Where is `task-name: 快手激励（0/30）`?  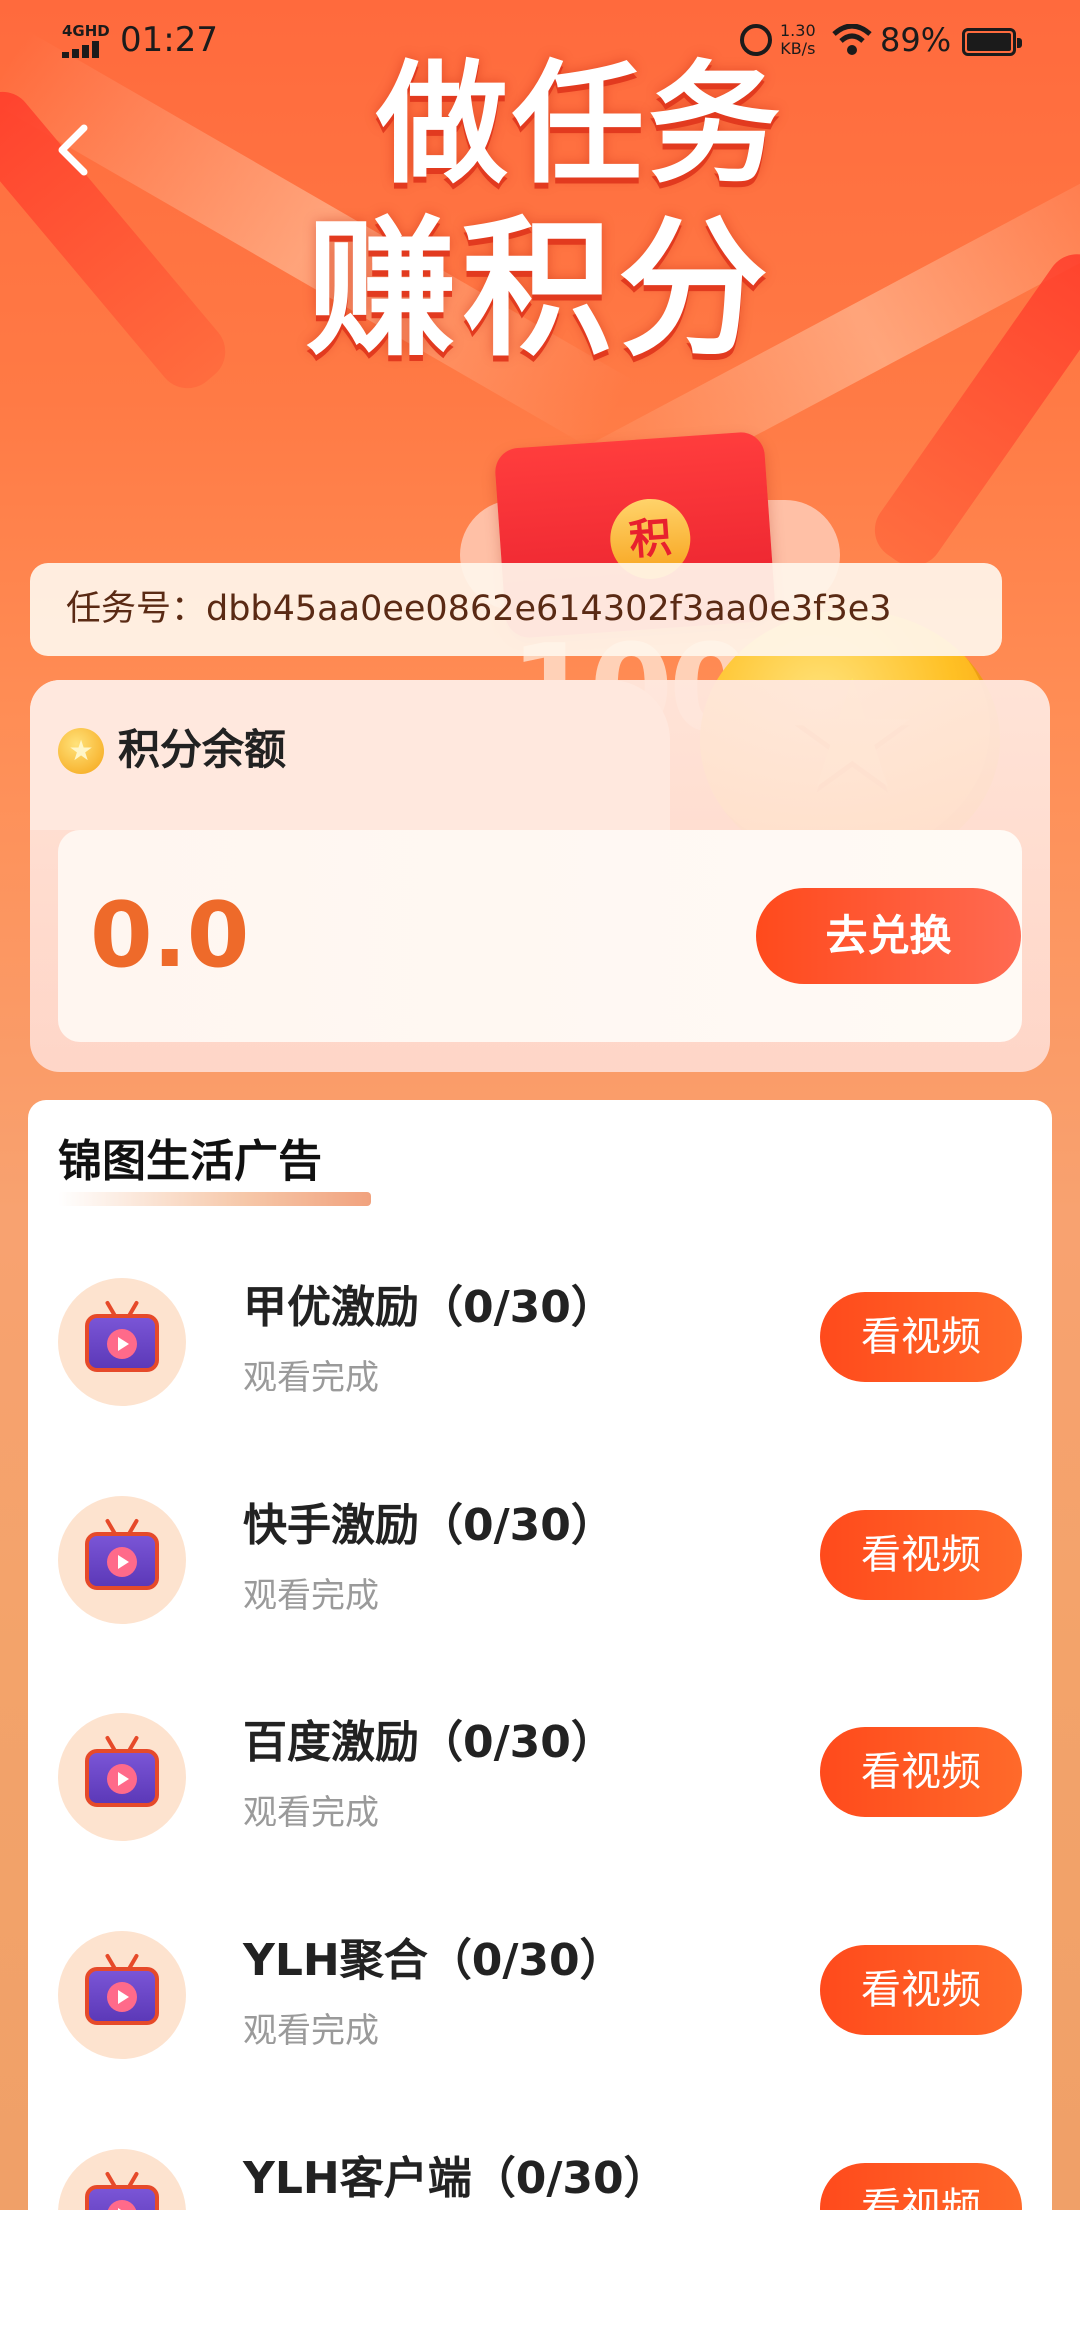 task-name: 快手激励（0/30） is located at coordinates (429, 1525).